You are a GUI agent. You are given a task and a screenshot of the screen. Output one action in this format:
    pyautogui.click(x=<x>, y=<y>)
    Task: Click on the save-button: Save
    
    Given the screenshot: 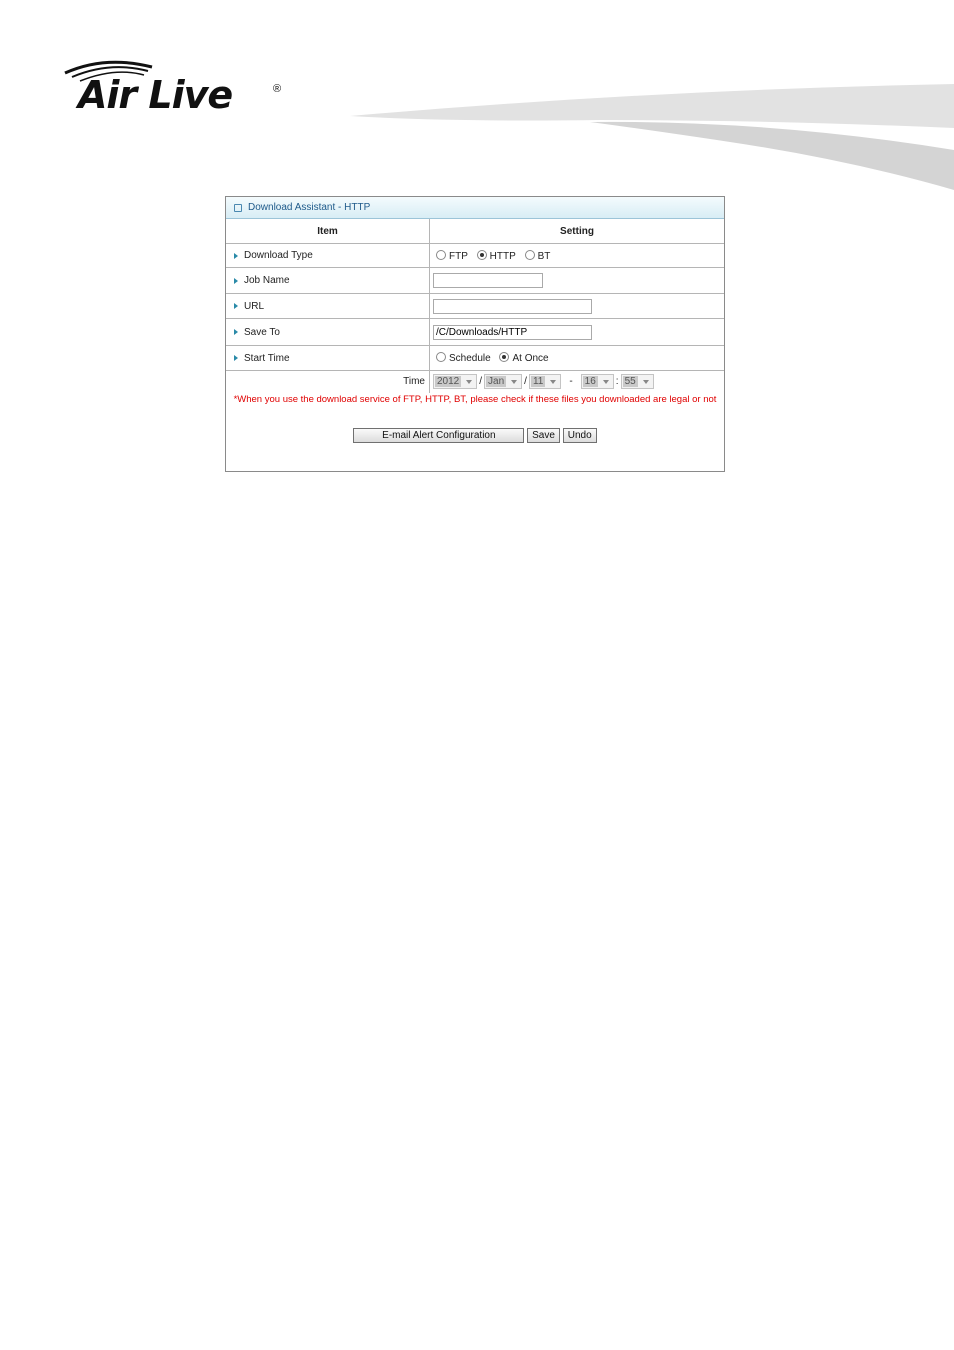 What is the action you would take?
    pyautogui.click(x=543, y=435)
    